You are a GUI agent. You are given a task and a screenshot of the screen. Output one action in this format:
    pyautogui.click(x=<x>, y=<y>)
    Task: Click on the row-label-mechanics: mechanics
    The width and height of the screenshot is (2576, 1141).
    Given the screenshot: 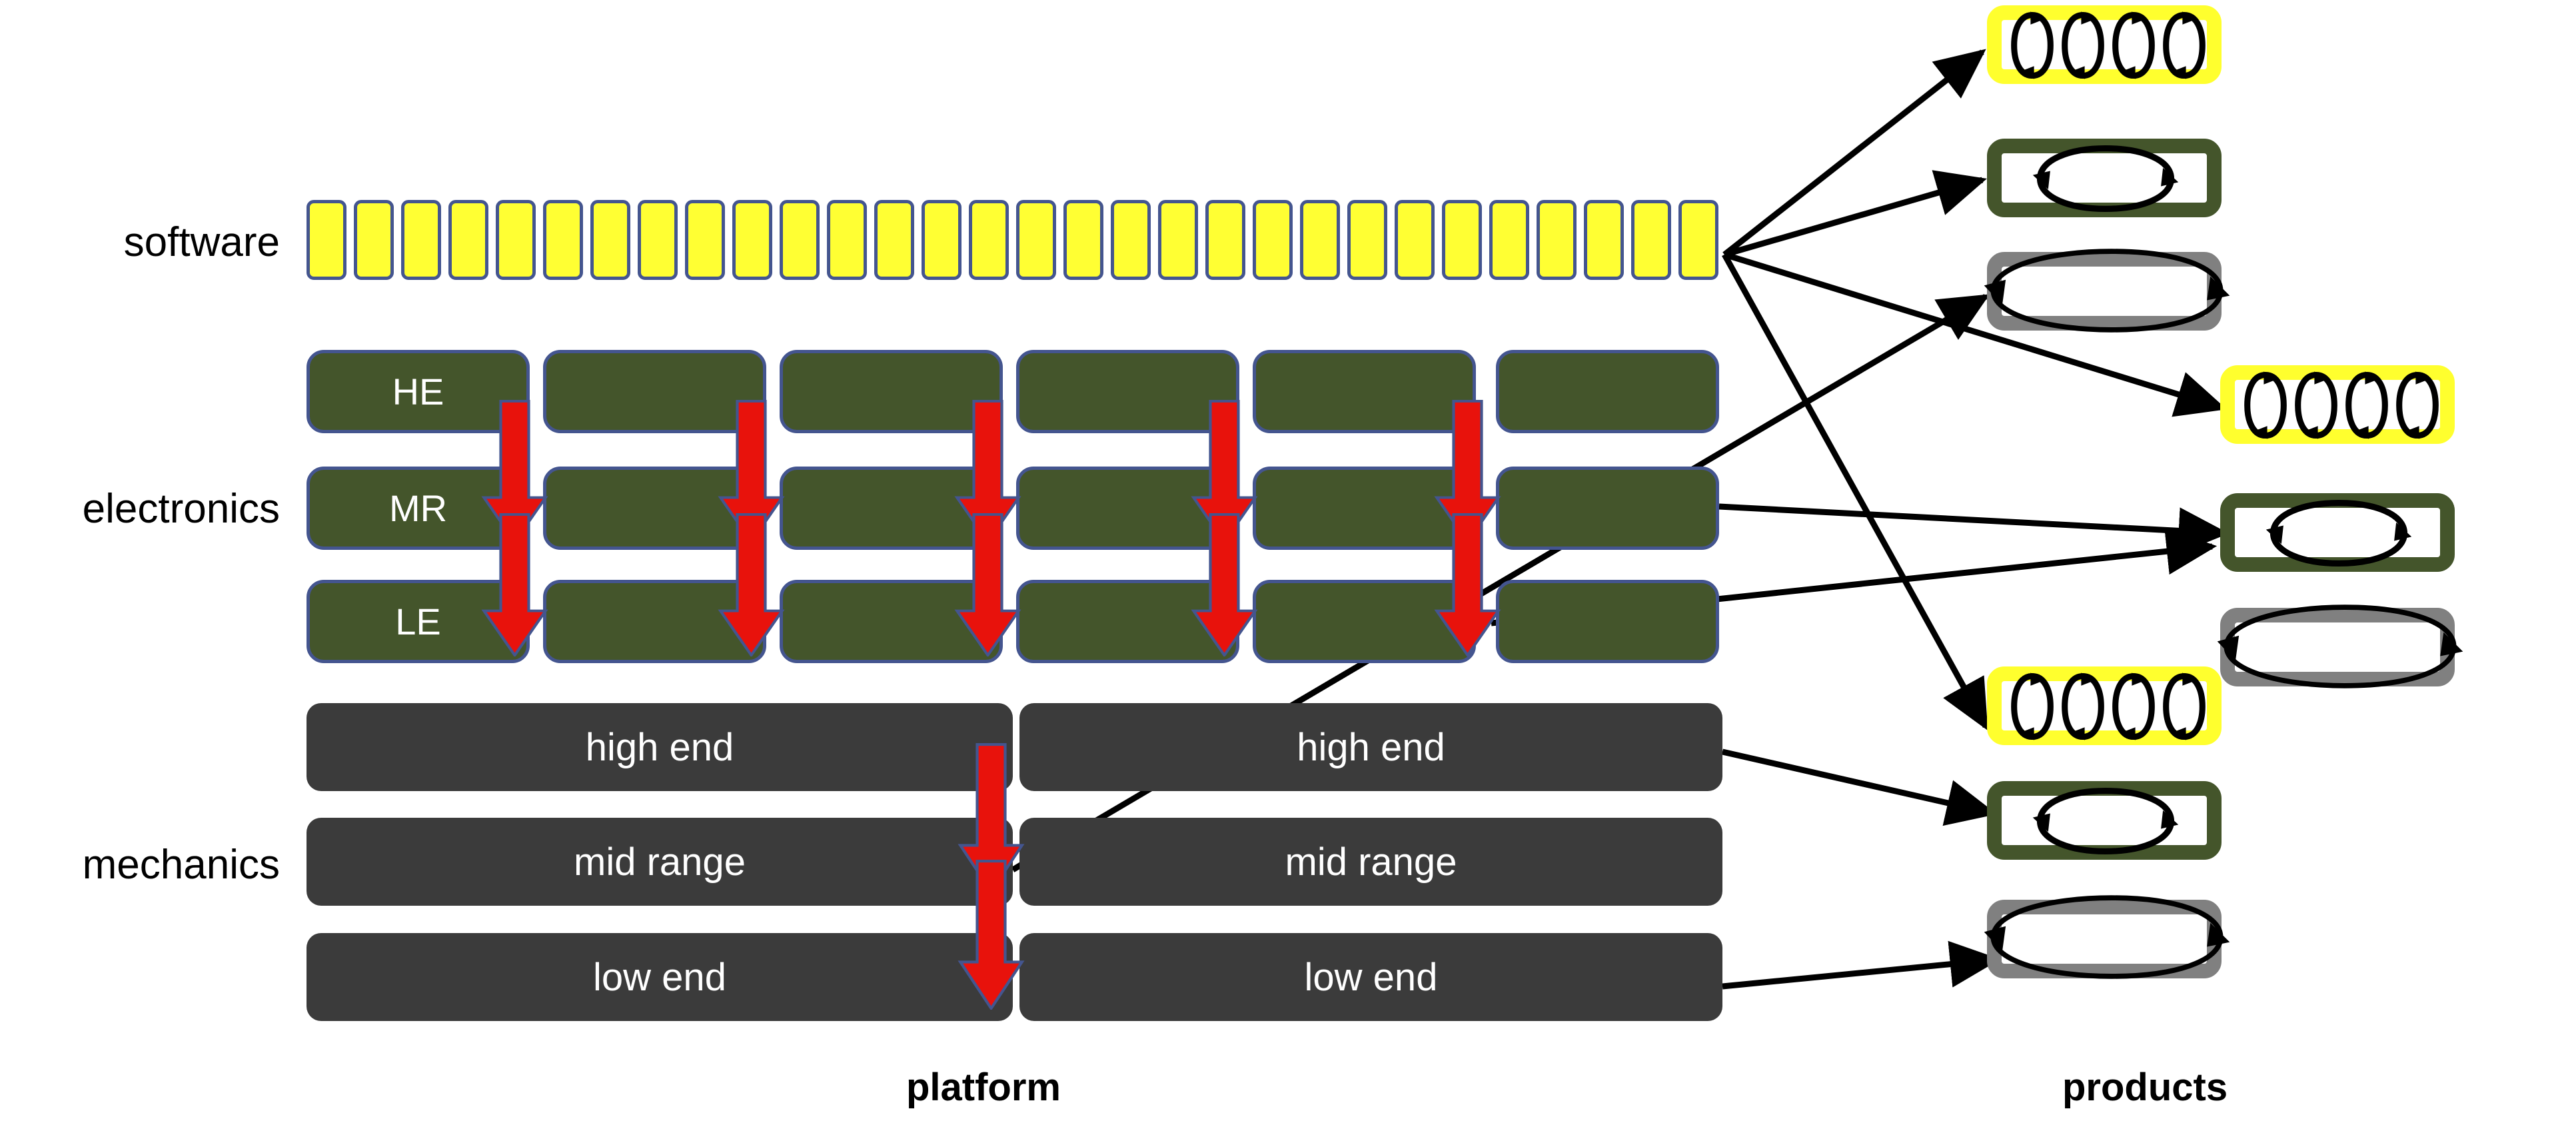 What is the action you would take?
    pyautogui.click(x=181, y=865)
    